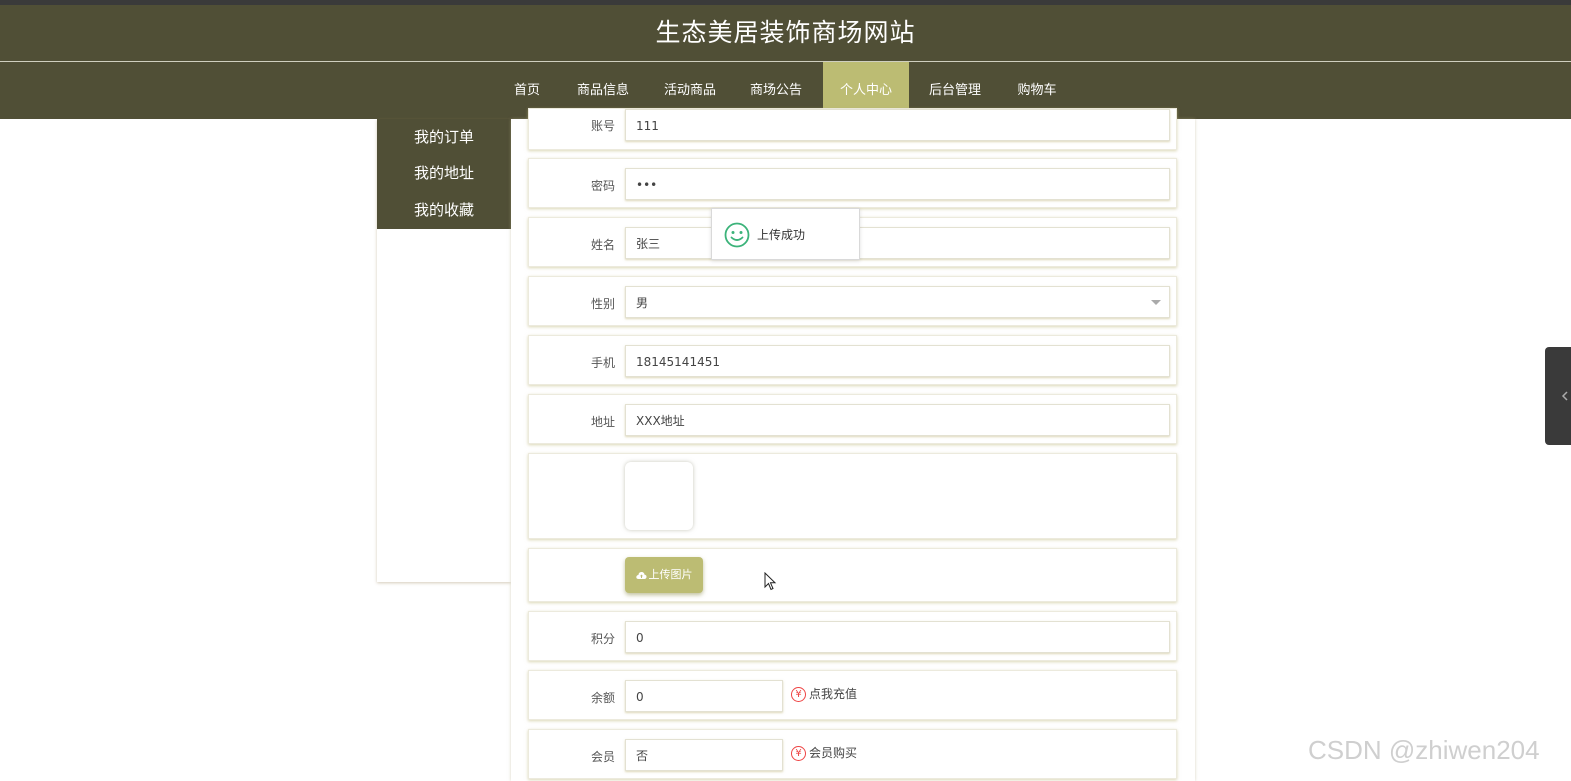 The height and width of the screenshot is (781, 1571). What do you see at coordinates (1156, 302) in the screenshot?
I see `chevron-down-icon` at bounding box center [1156, 302].